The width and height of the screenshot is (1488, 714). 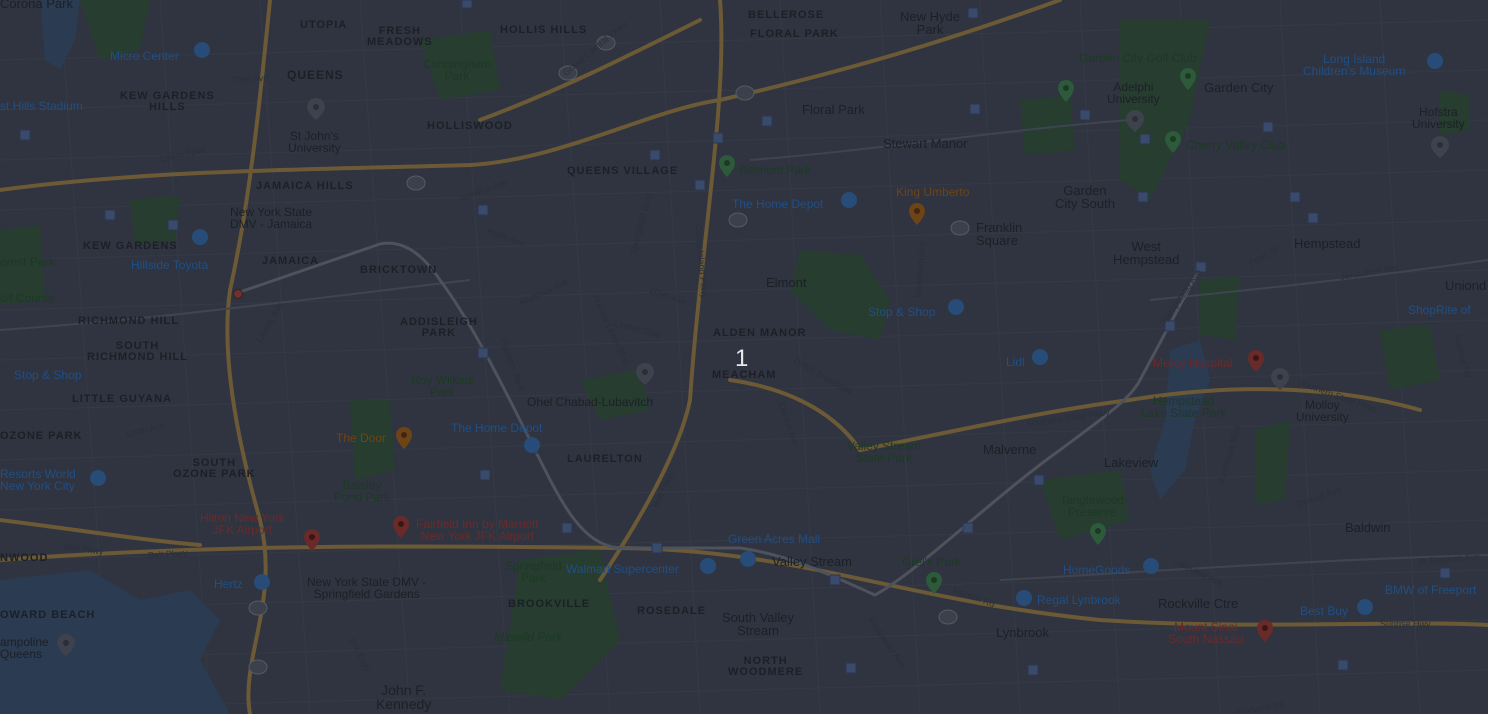 What do you see at coordinates (1024, 598) in the screenshot?
I see `pin-regal-icon` at bounding box center [1024, 598].